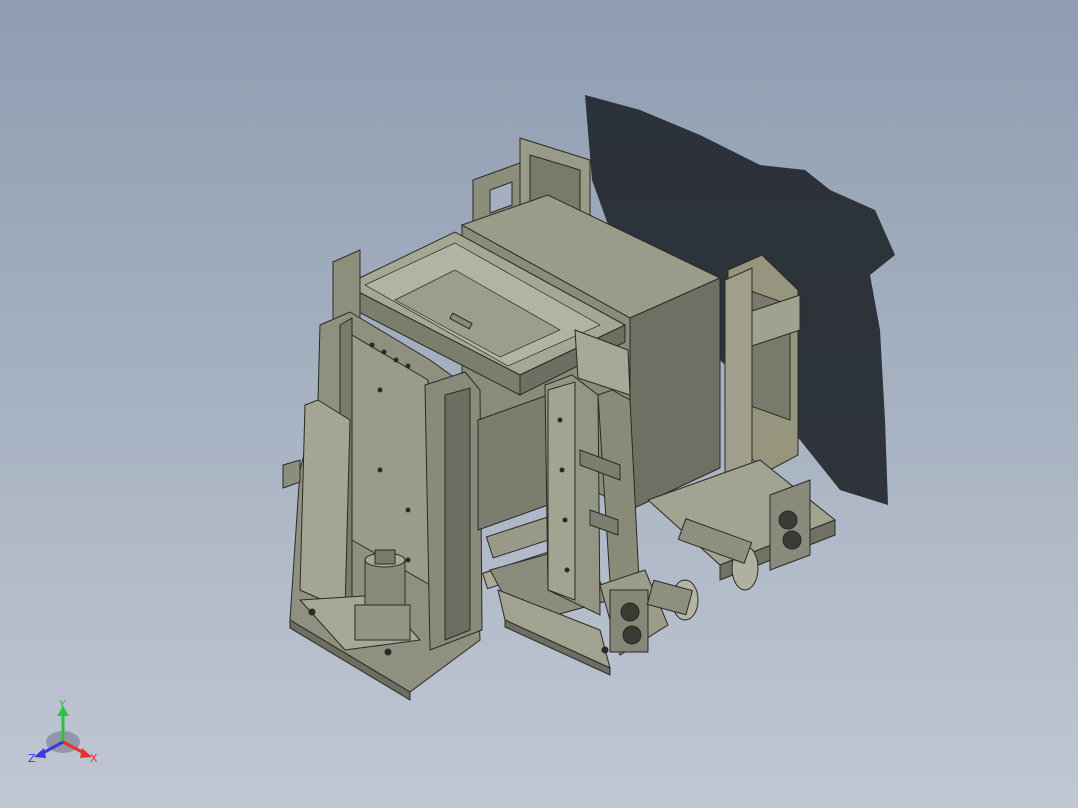 The width and height of the screenshot is (1078, 808). I want to click on z-axis-head, so click(40, 753).